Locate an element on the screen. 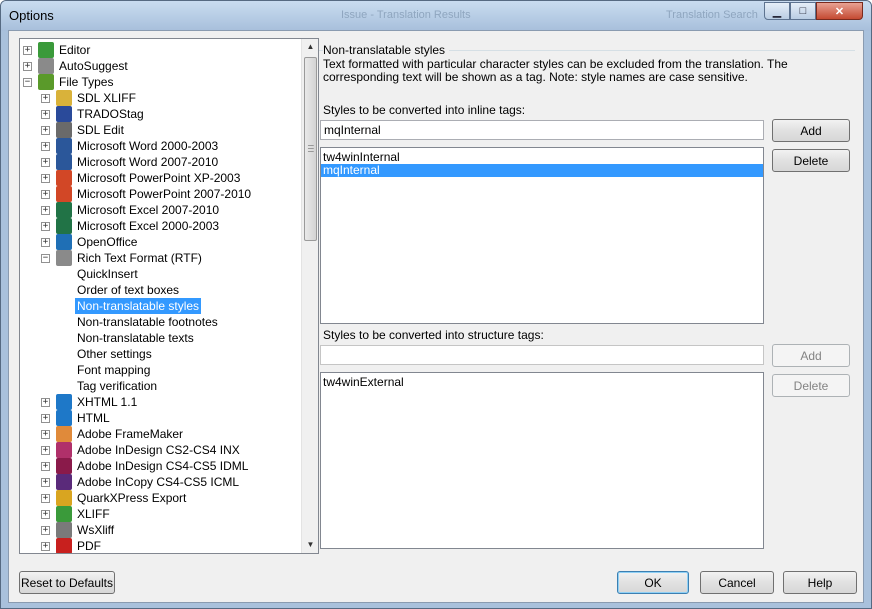 Image resolution: width=872 pixels, height=609 pixels. tree-item: + QuarkXPress Export is located at coordinates (161, 498).